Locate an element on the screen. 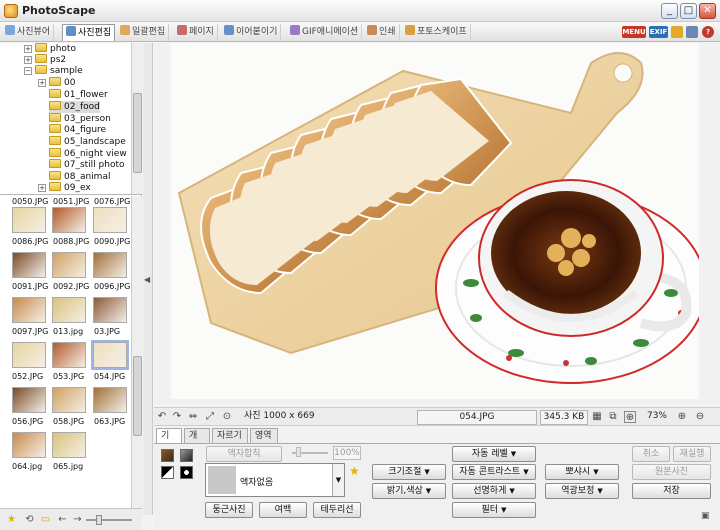  thumbnail-caption: 054.JPG is located at coordinates (109, 376).